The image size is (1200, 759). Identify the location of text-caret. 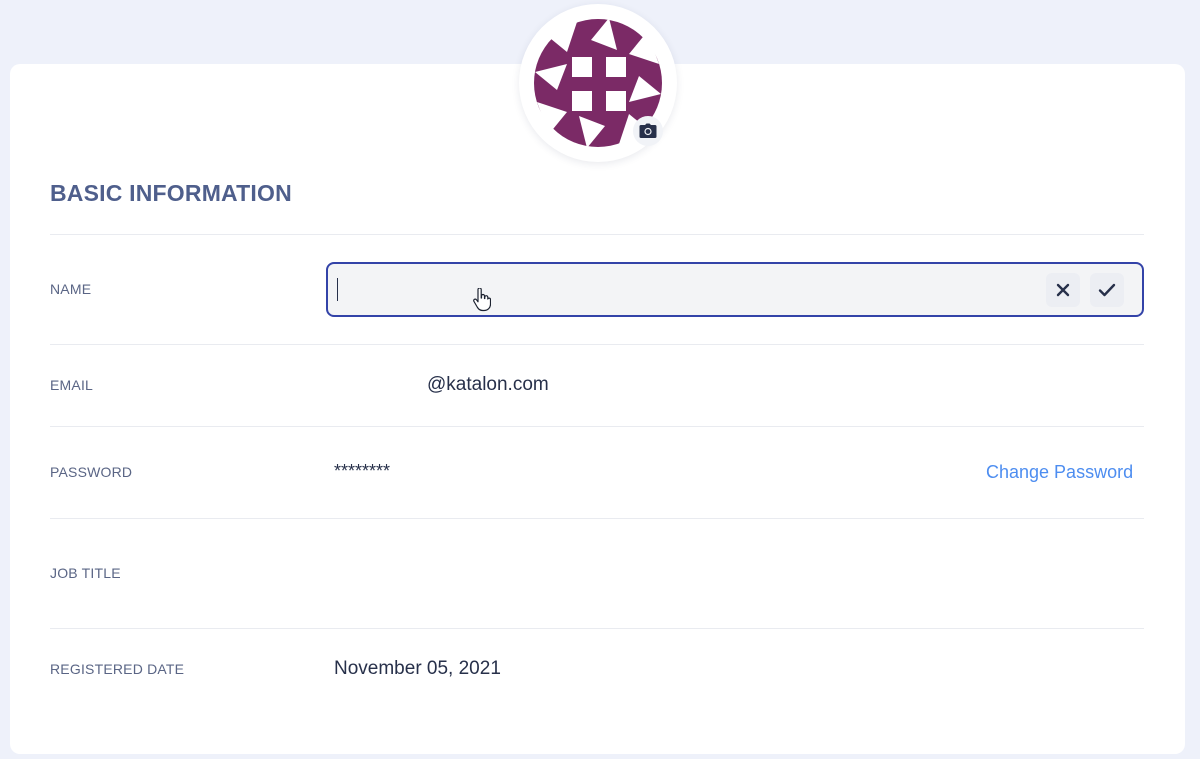
(337, 289).